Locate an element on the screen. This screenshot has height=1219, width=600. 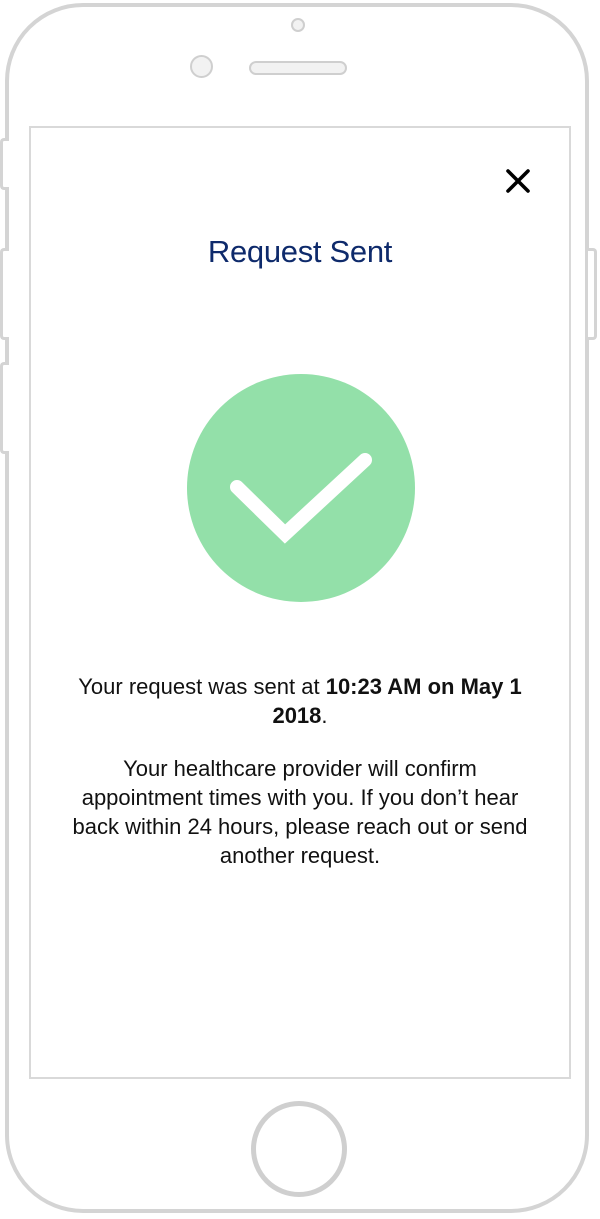
close-button is located at coordinates (518, 181).